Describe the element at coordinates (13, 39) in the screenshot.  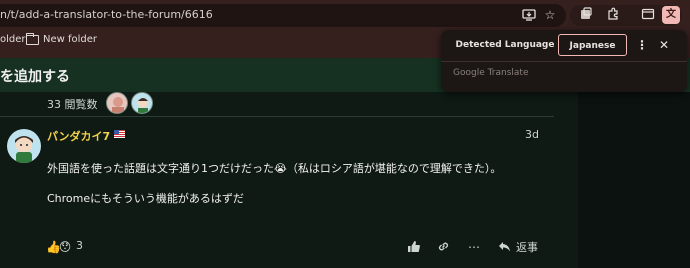
I see `bookmark-folder-older: older` at that location.